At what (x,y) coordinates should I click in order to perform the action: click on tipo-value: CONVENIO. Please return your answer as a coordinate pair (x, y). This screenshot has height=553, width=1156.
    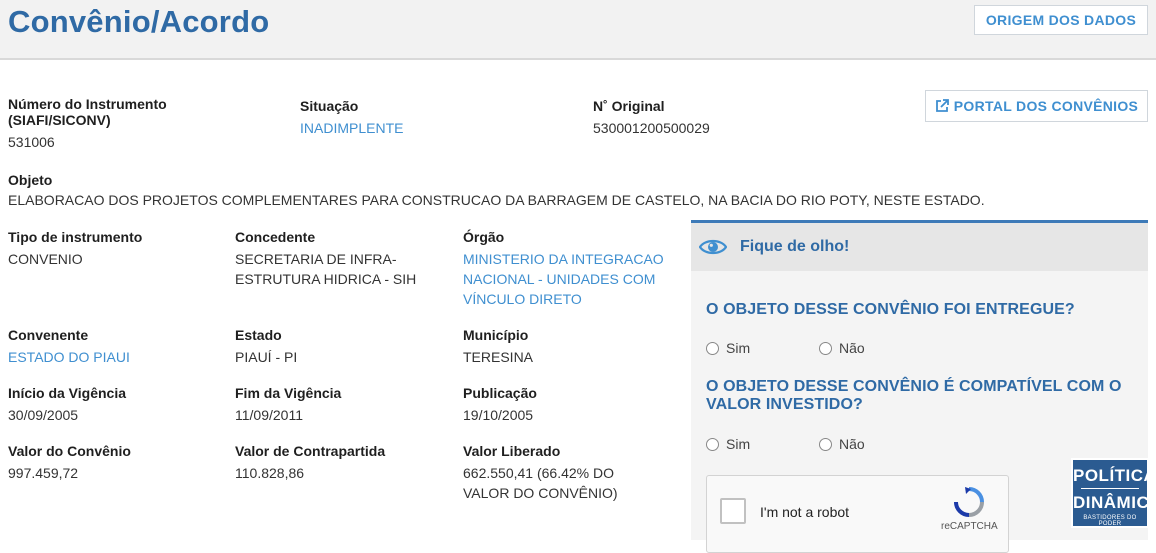
    Looking at the image, I should click on (45, 259).